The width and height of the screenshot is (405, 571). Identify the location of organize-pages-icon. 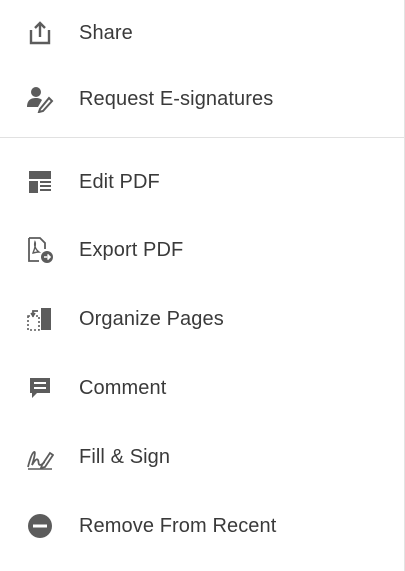
(40, 319).